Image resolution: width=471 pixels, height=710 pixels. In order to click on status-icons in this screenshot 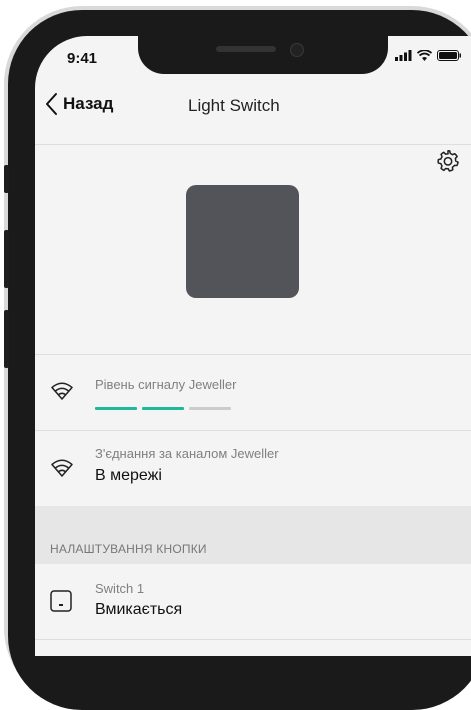, I will do `click(428, 55)`.